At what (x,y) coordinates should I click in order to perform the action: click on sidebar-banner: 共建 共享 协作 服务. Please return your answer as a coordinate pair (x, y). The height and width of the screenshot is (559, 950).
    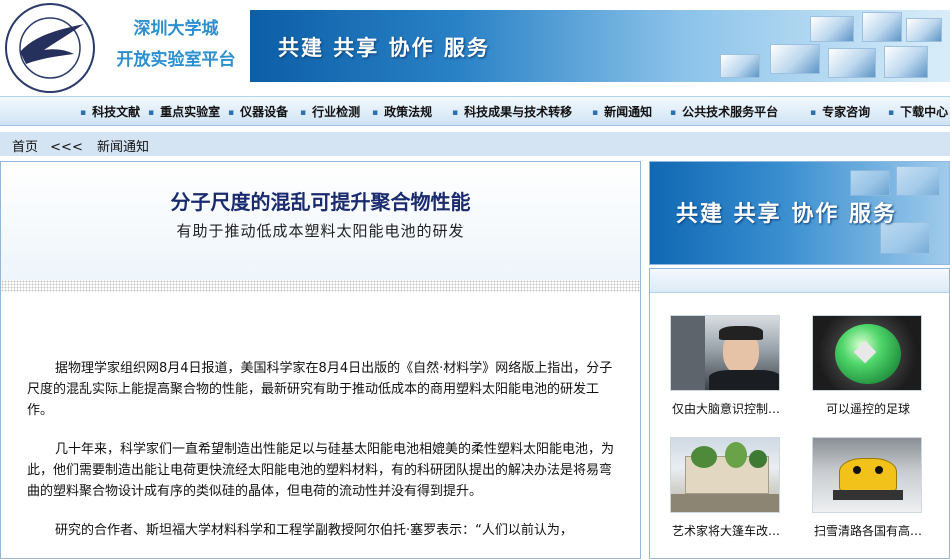
    Looking at the image, I should click on (799, 213).